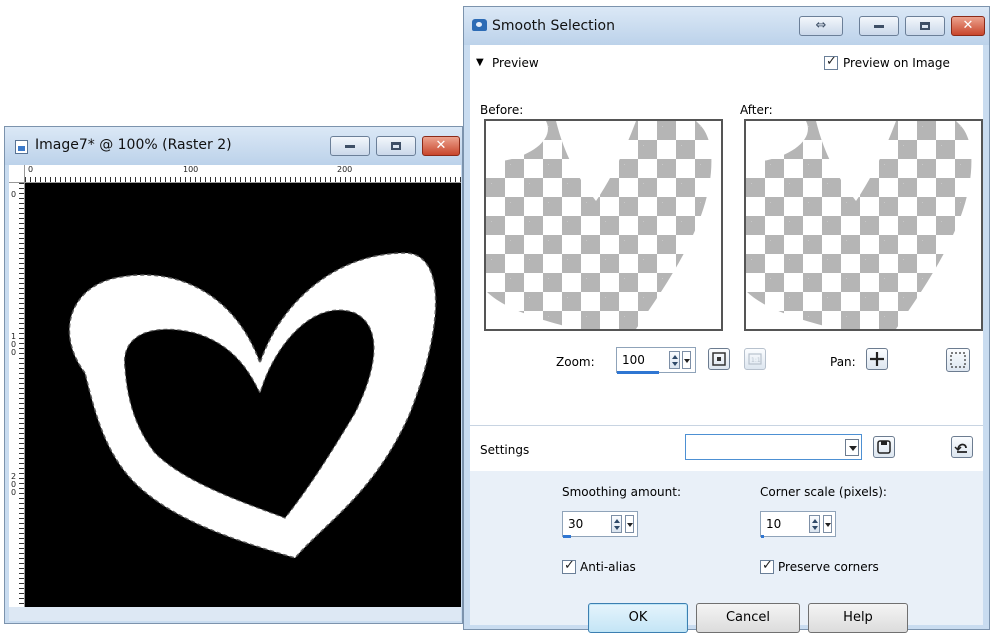  I want to click on zoom-actual-icon: 1:1, so click(755, 359).